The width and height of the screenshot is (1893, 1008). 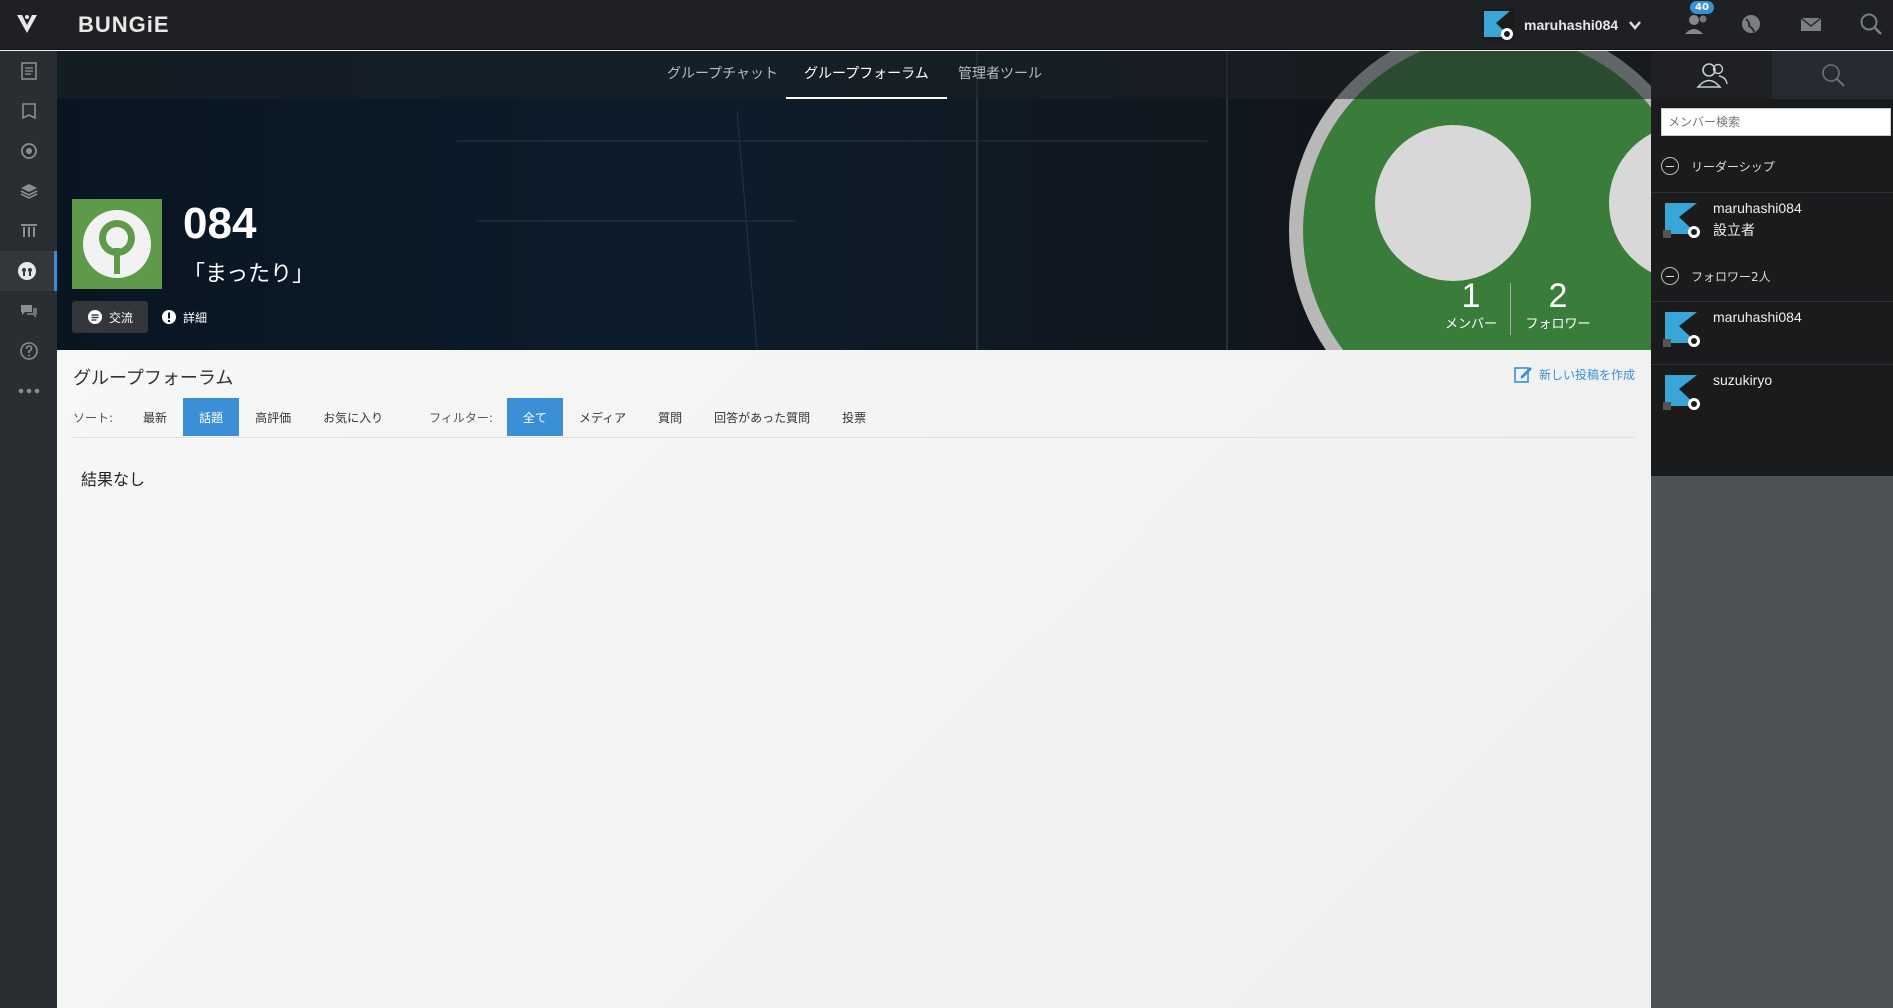 I want to click on new-post-label: 新しい投稿を作成, so click(x=1586, y=374).